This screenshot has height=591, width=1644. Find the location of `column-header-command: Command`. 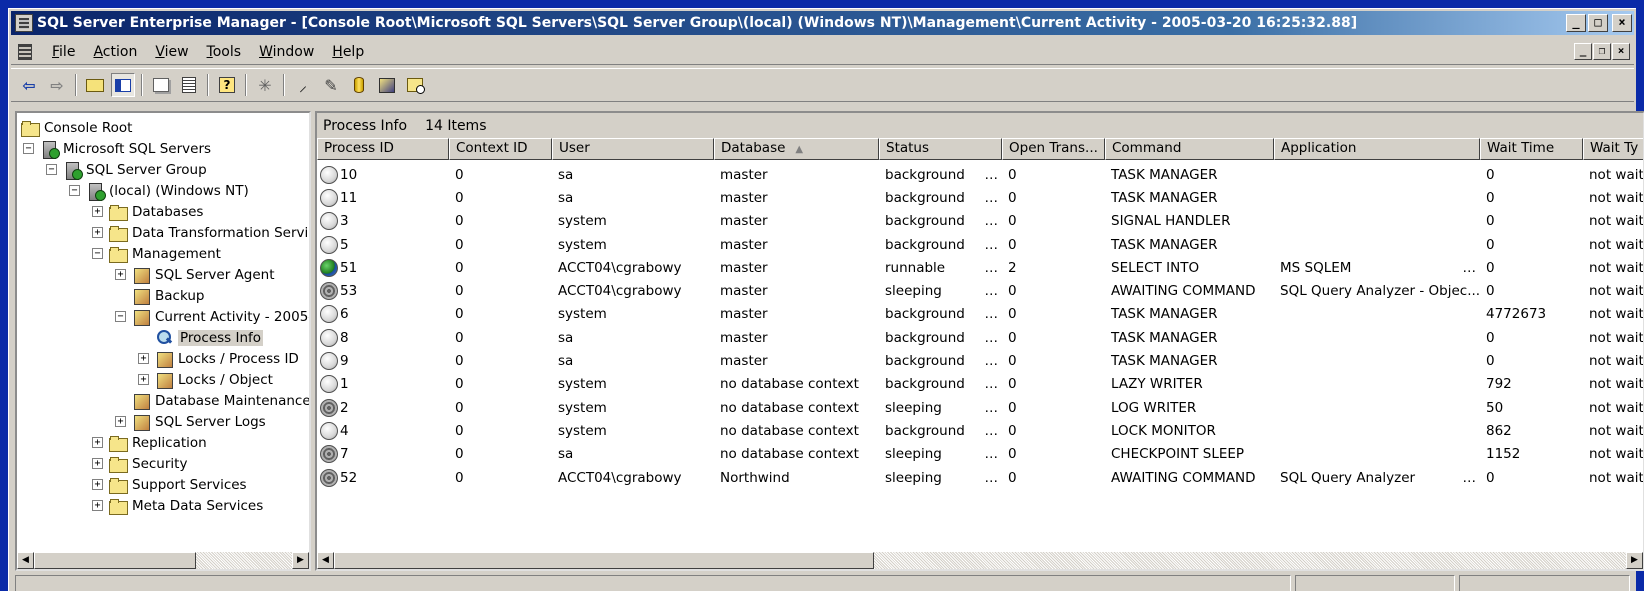

column-header-command: Command is located at coordinates (1189, 149).